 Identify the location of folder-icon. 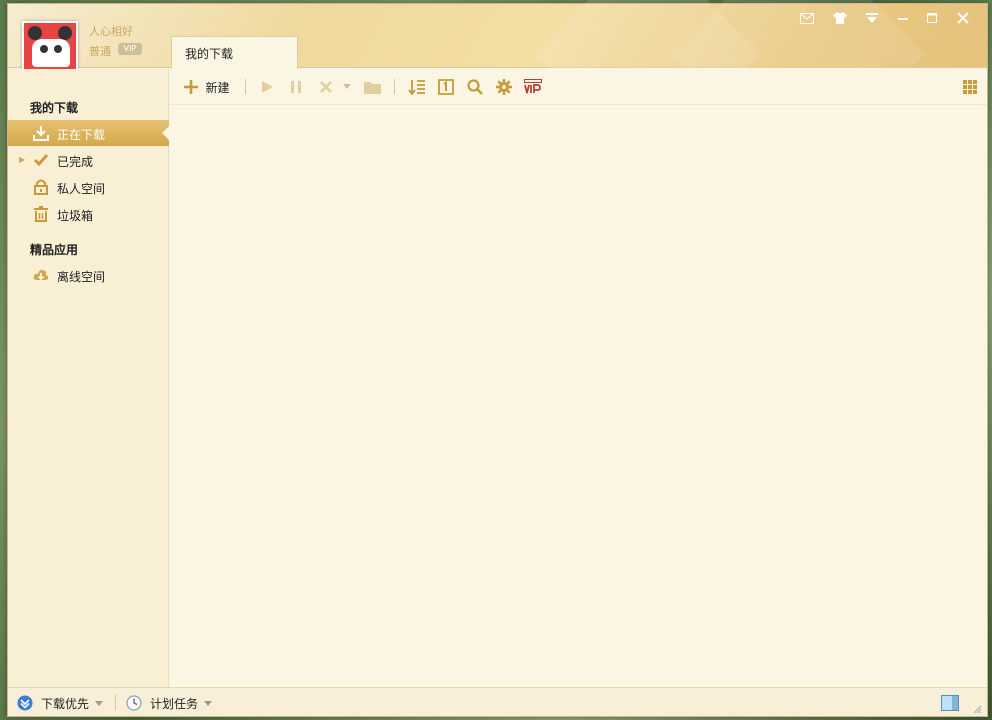
(372, 88).